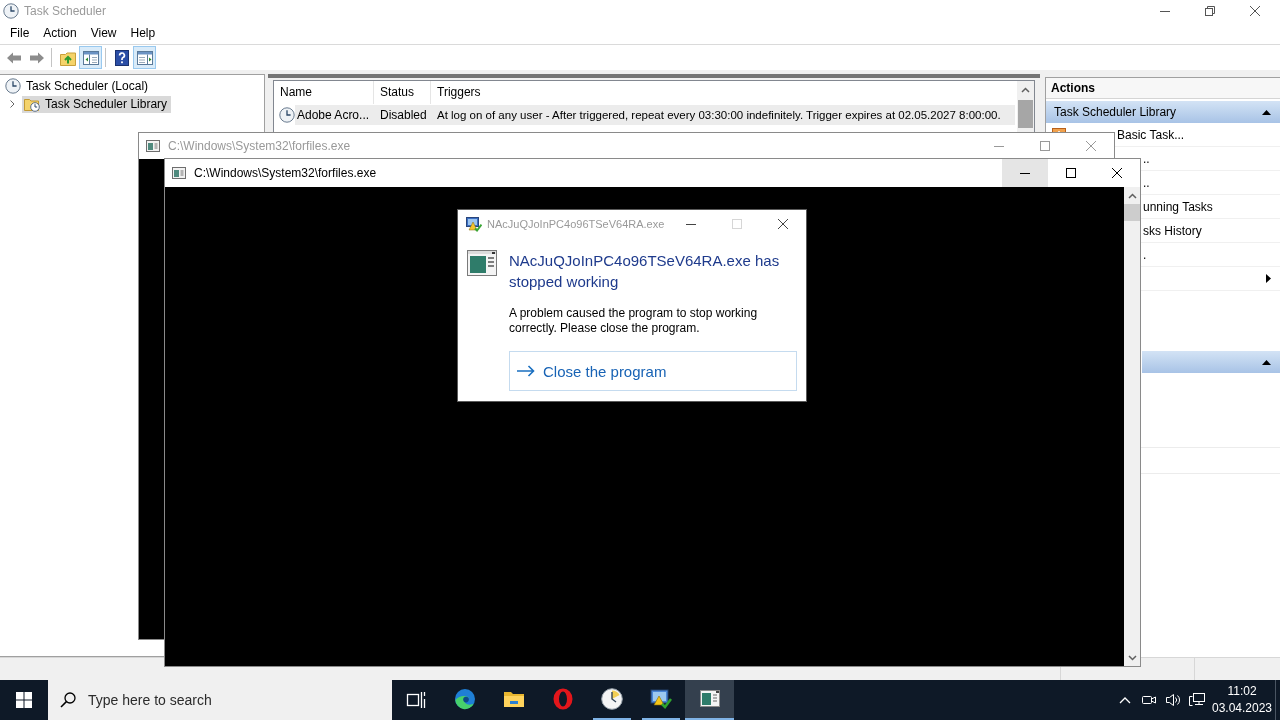 The height and width of the screenshot is (720, 1280). I want to click on menu-item: View, so click(103, 33).